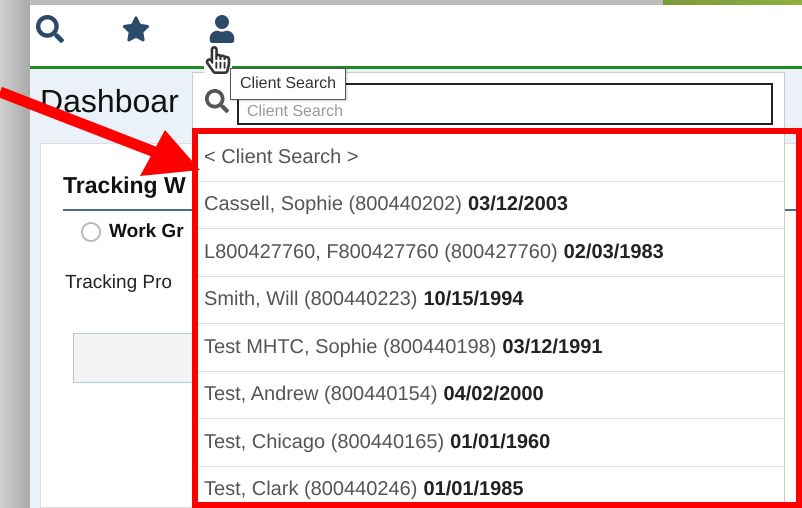  I want to click on client-list-item: Smith, Will (800440223) 10/15/1994, so click(491, 300).